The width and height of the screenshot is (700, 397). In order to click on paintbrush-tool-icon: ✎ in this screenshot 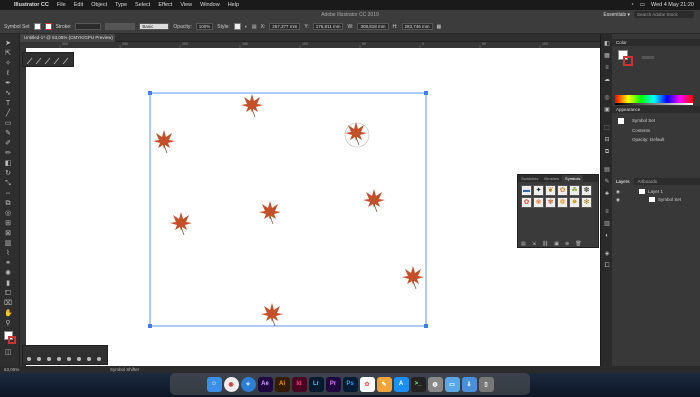, I will do `click(8, 134)`.